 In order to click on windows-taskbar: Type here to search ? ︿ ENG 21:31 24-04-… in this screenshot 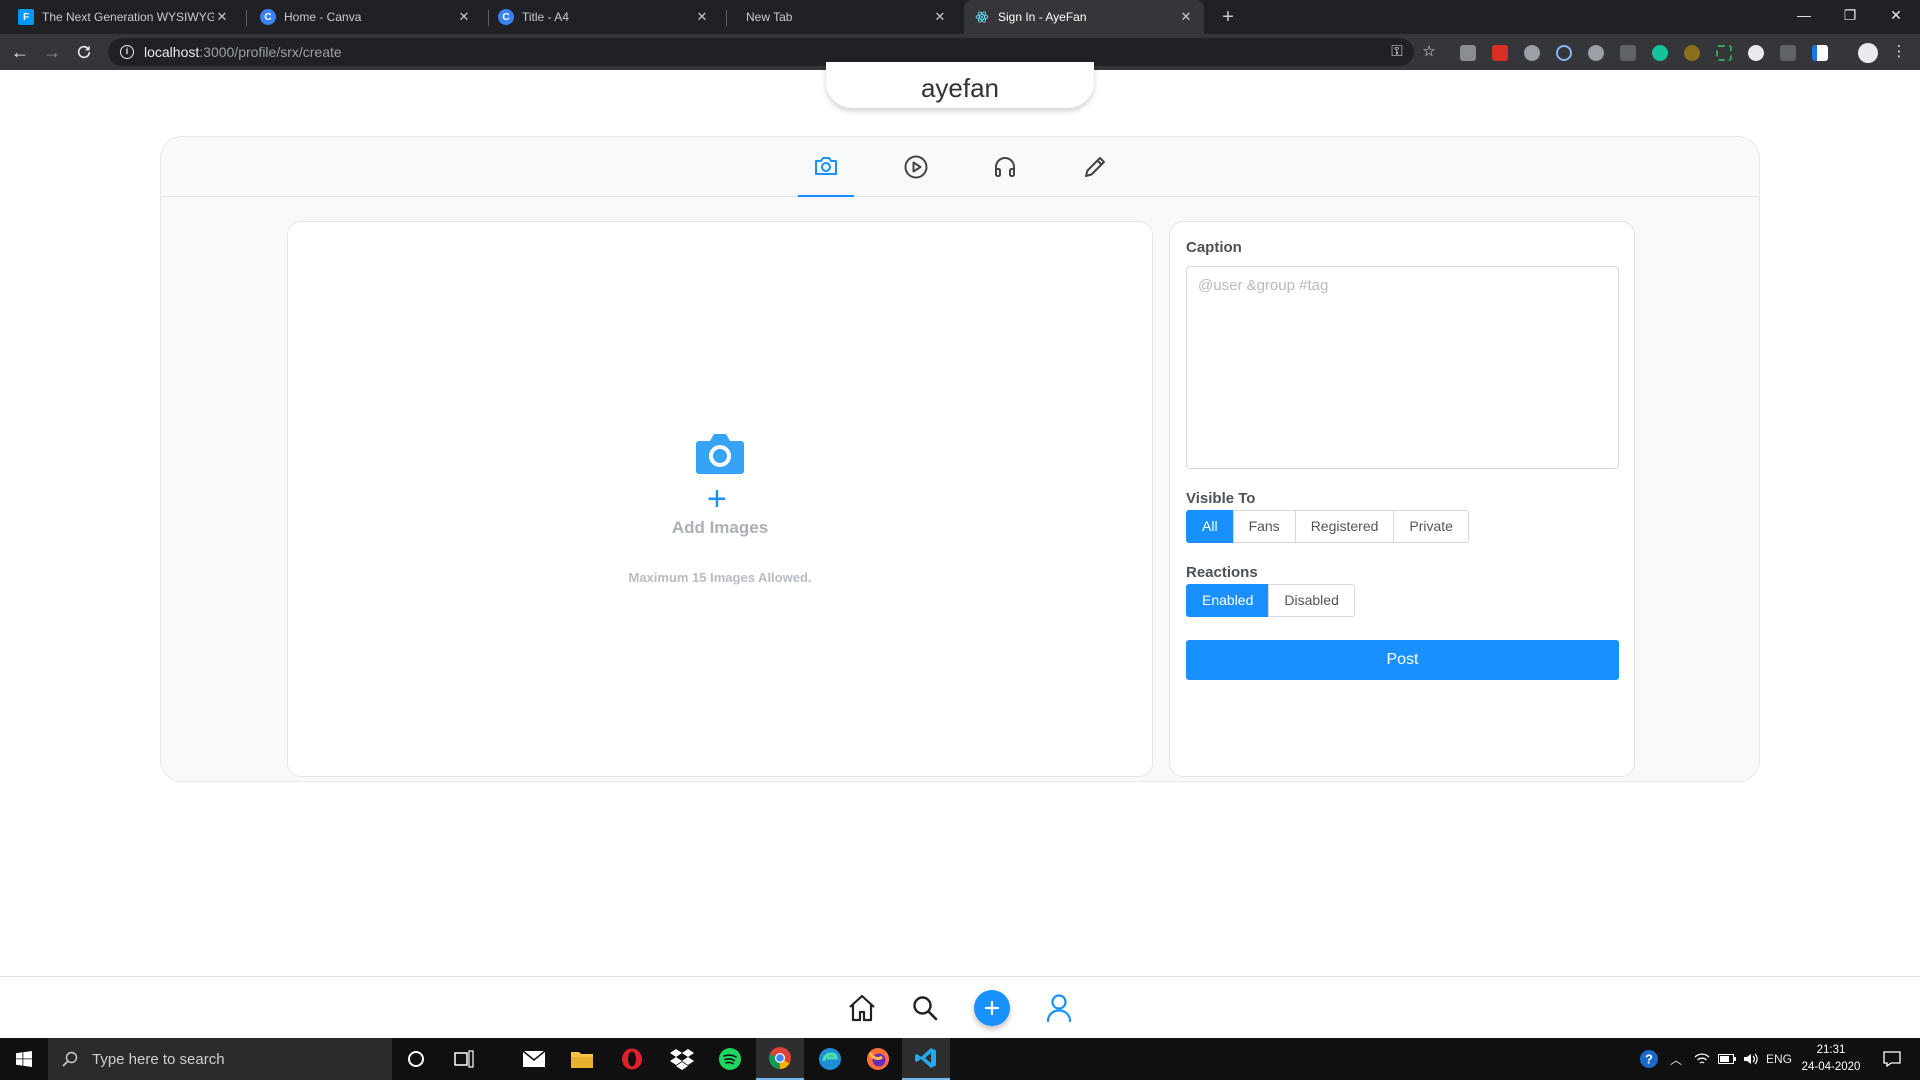, I will do `click(960, 1059)`.